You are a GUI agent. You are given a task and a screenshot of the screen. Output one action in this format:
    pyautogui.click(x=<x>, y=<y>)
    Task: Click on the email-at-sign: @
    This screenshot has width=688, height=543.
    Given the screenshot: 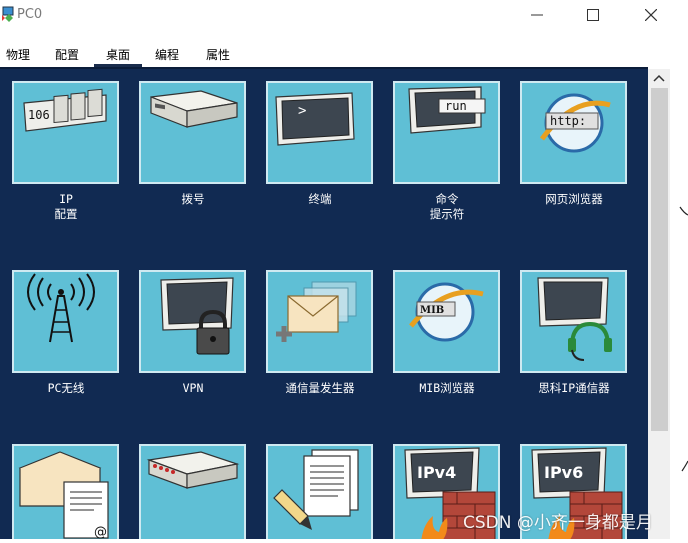 What is the action you would take?
    pyautogui.click(x=100, y=532)
    